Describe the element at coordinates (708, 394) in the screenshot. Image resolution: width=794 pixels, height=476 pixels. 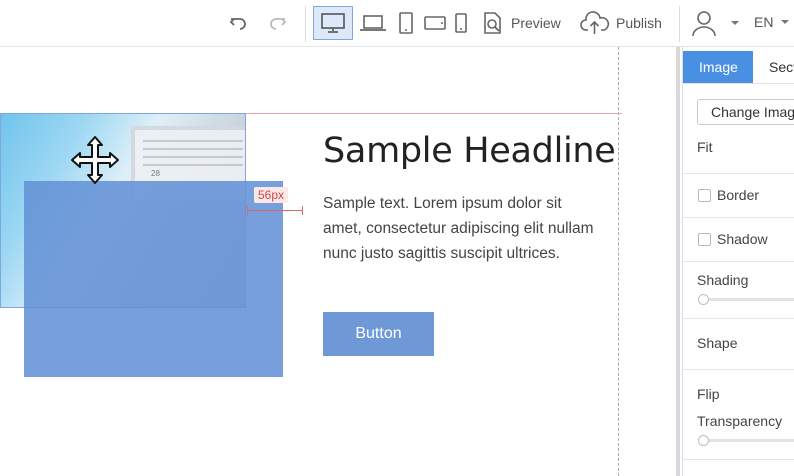
I see `flip-label: Flip` at that location.